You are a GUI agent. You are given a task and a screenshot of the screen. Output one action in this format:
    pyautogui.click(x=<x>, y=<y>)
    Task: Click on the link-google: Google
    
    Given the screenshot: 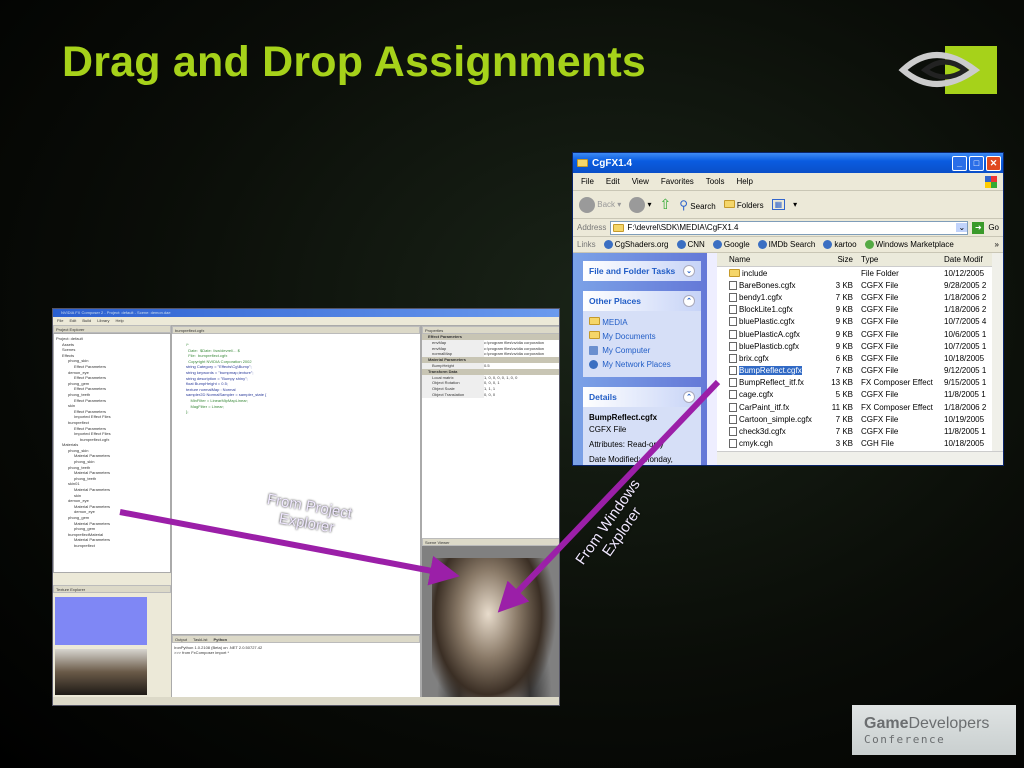 What is the action you would take?
    pyautogui.click(x=731, y=245)
    